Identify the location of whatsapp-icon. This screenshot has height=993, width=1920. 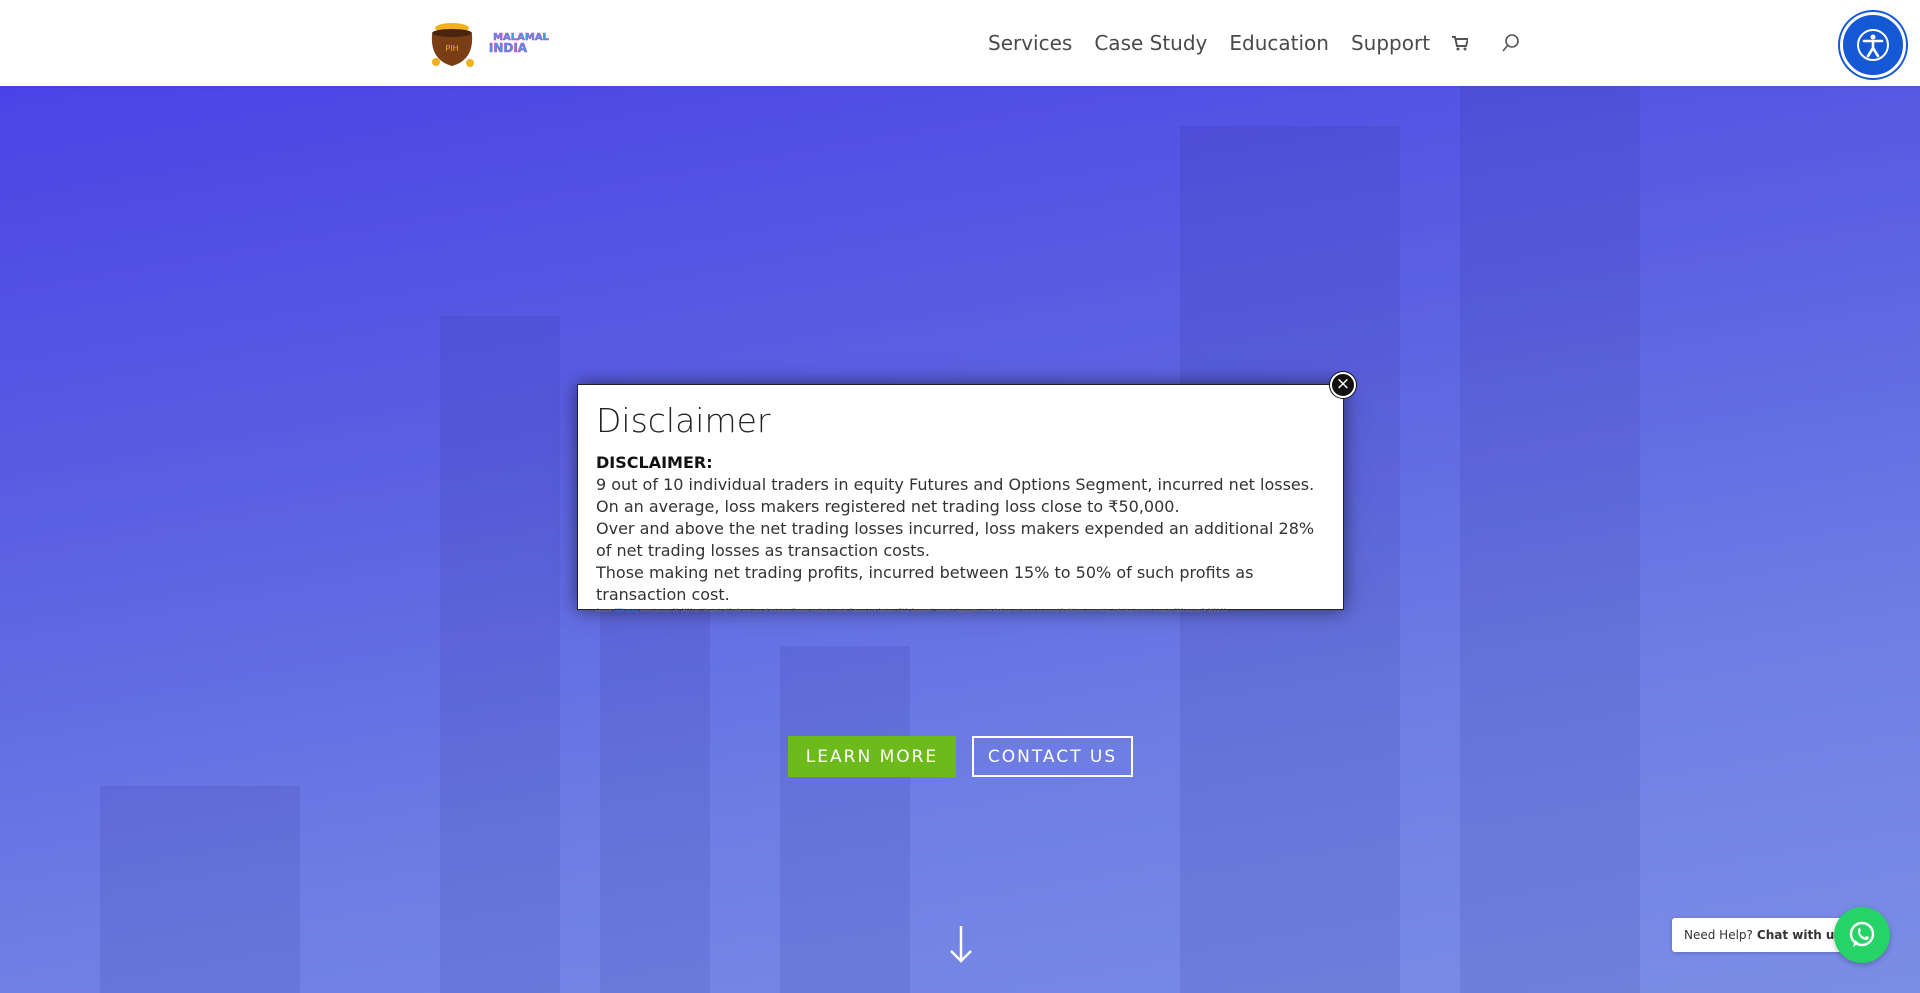
(1862, 934).